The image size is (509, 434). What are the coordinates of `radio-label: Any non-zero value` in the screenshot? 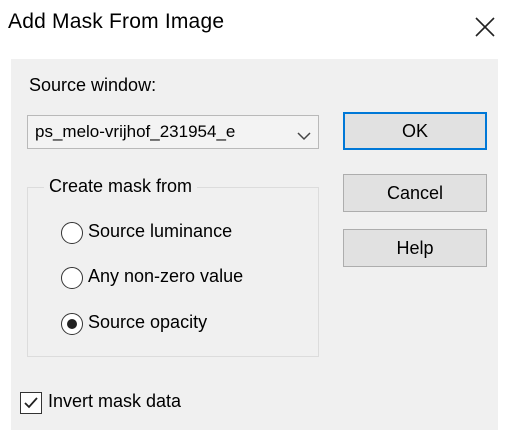 It's located at (166, 276).